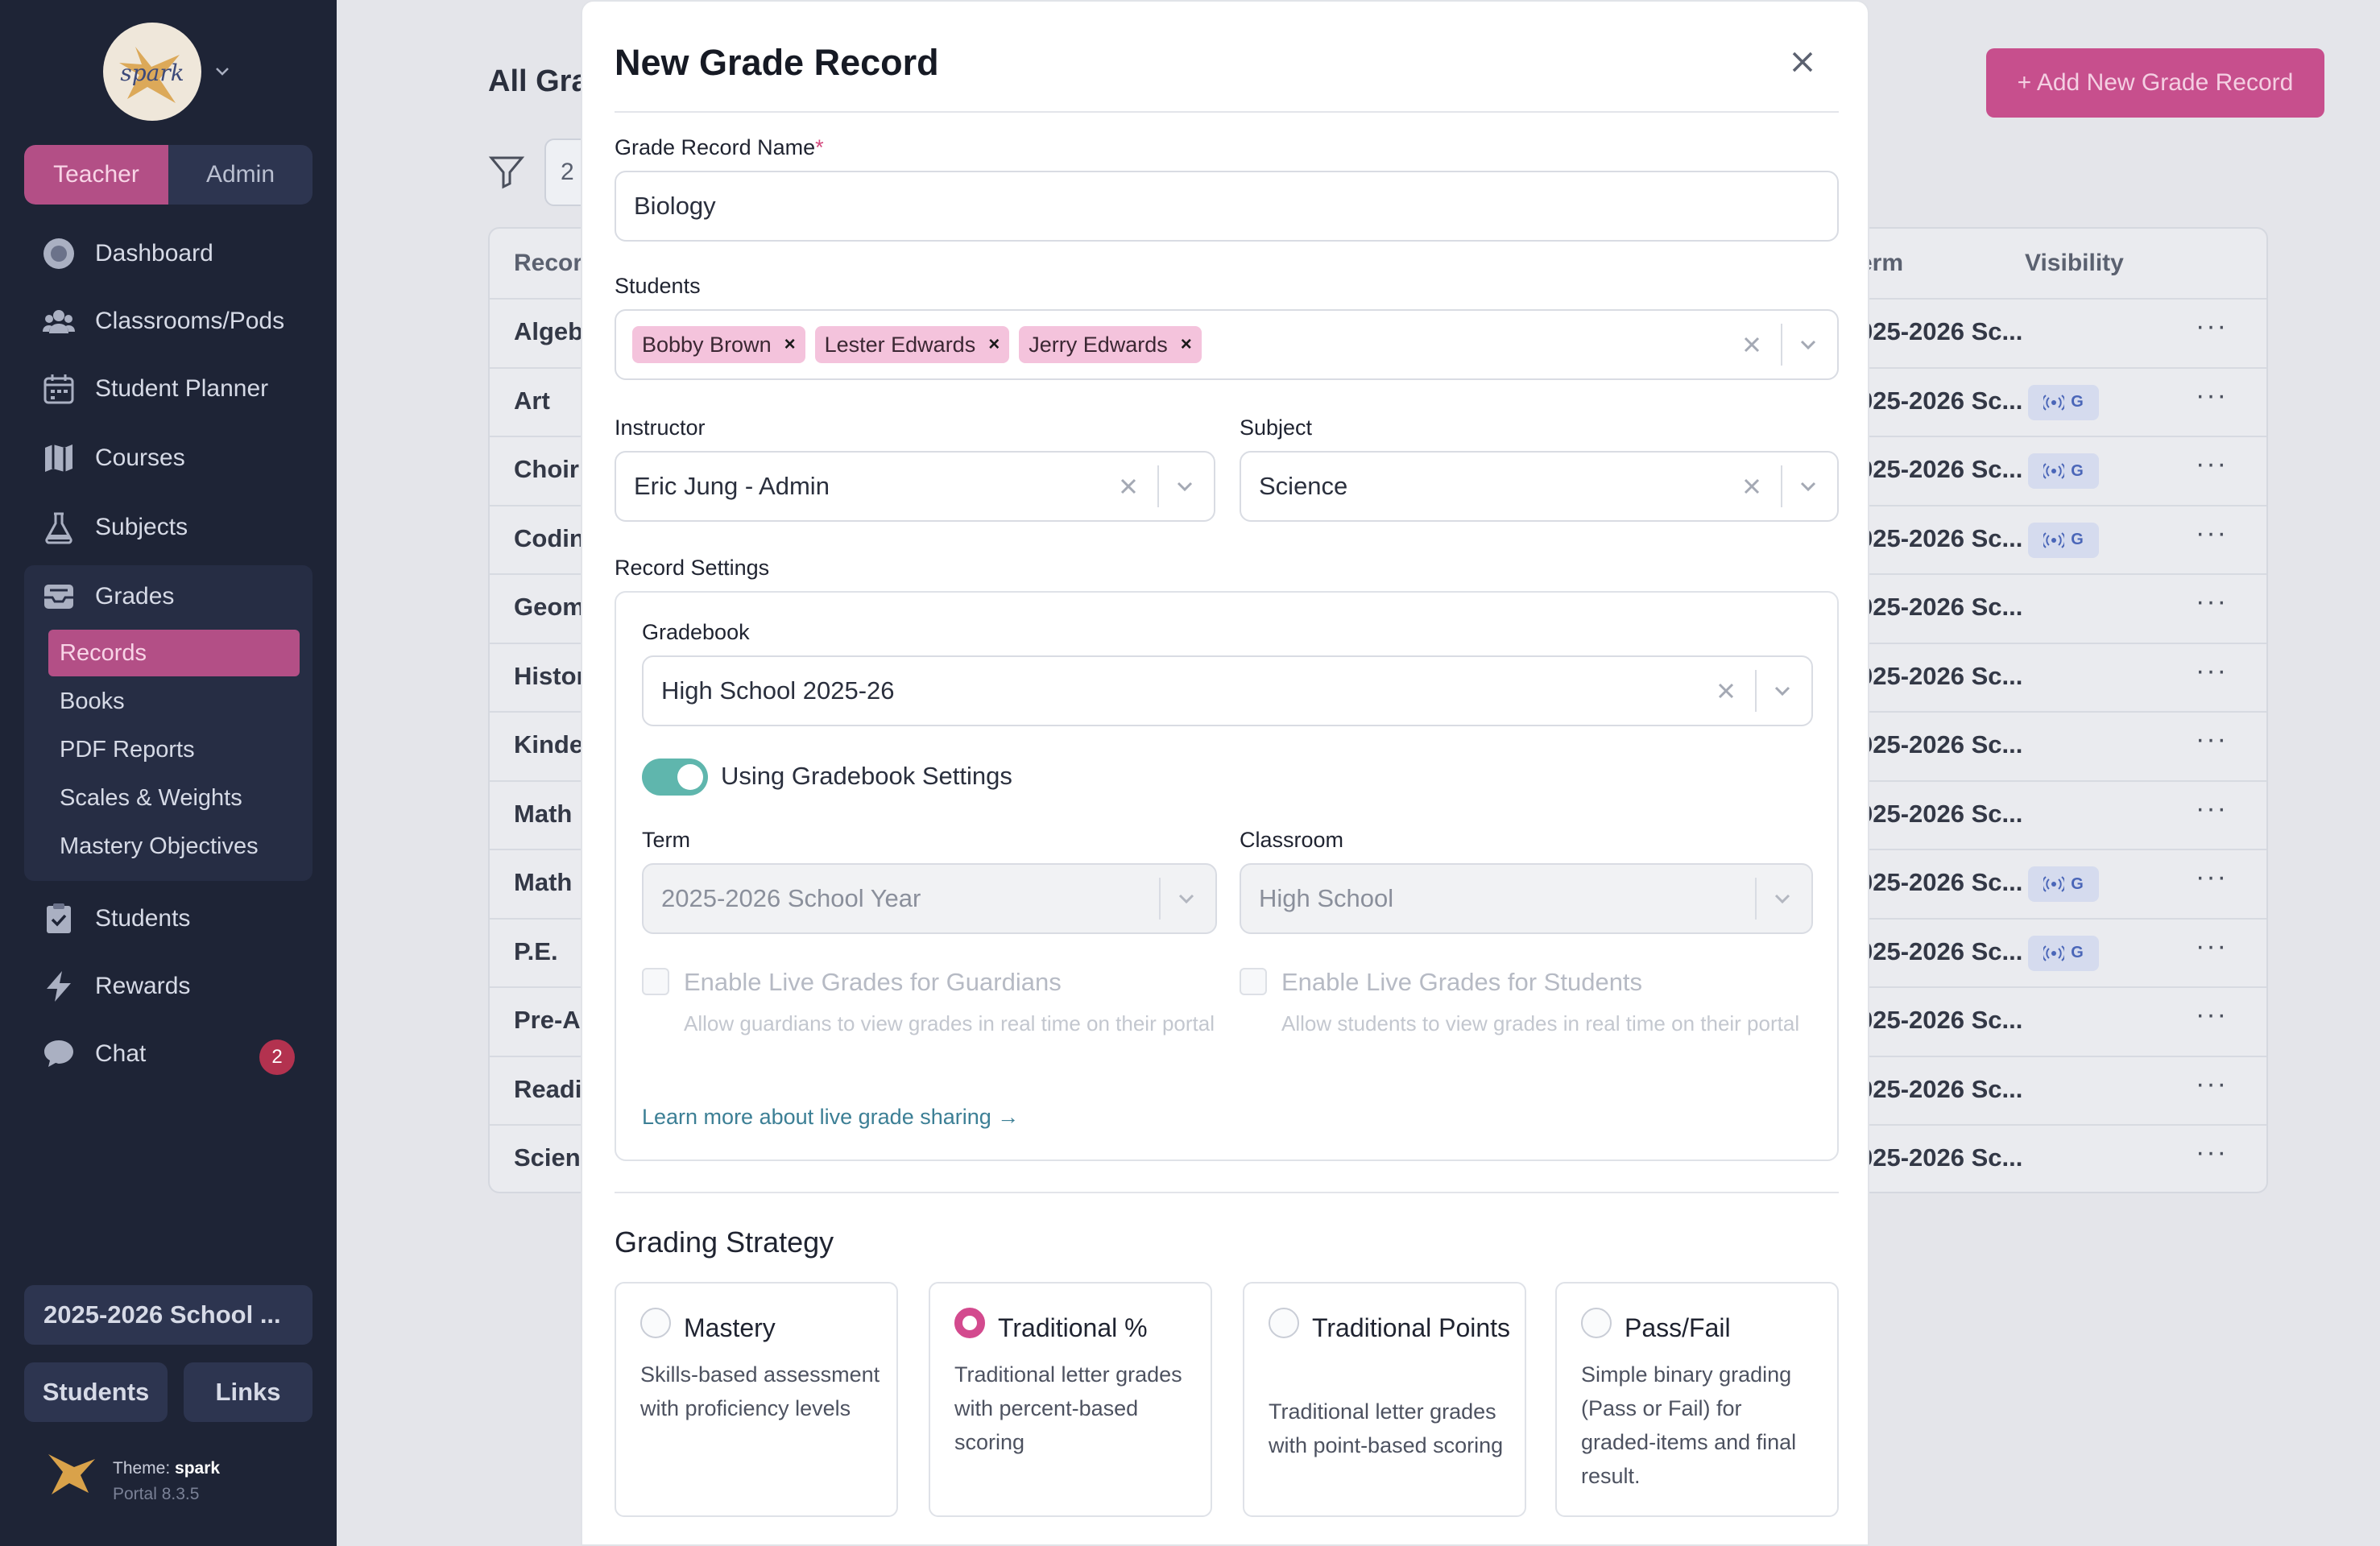 Image resolution: width=2380 pixels, height=1546 pixels. I want to click on subnav-books: Books, so click(174, 701).